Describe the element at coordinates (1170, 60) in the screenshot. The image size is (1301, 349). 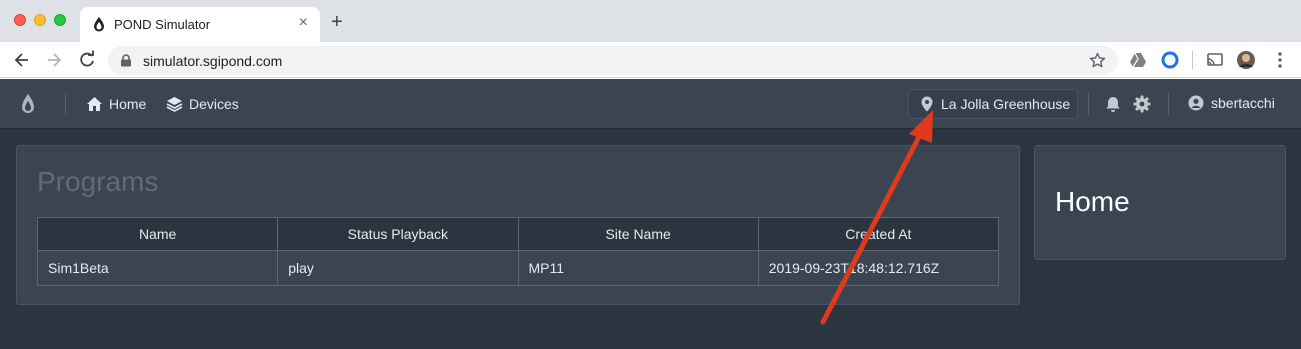
I see `ring-extension-icon` at that location.